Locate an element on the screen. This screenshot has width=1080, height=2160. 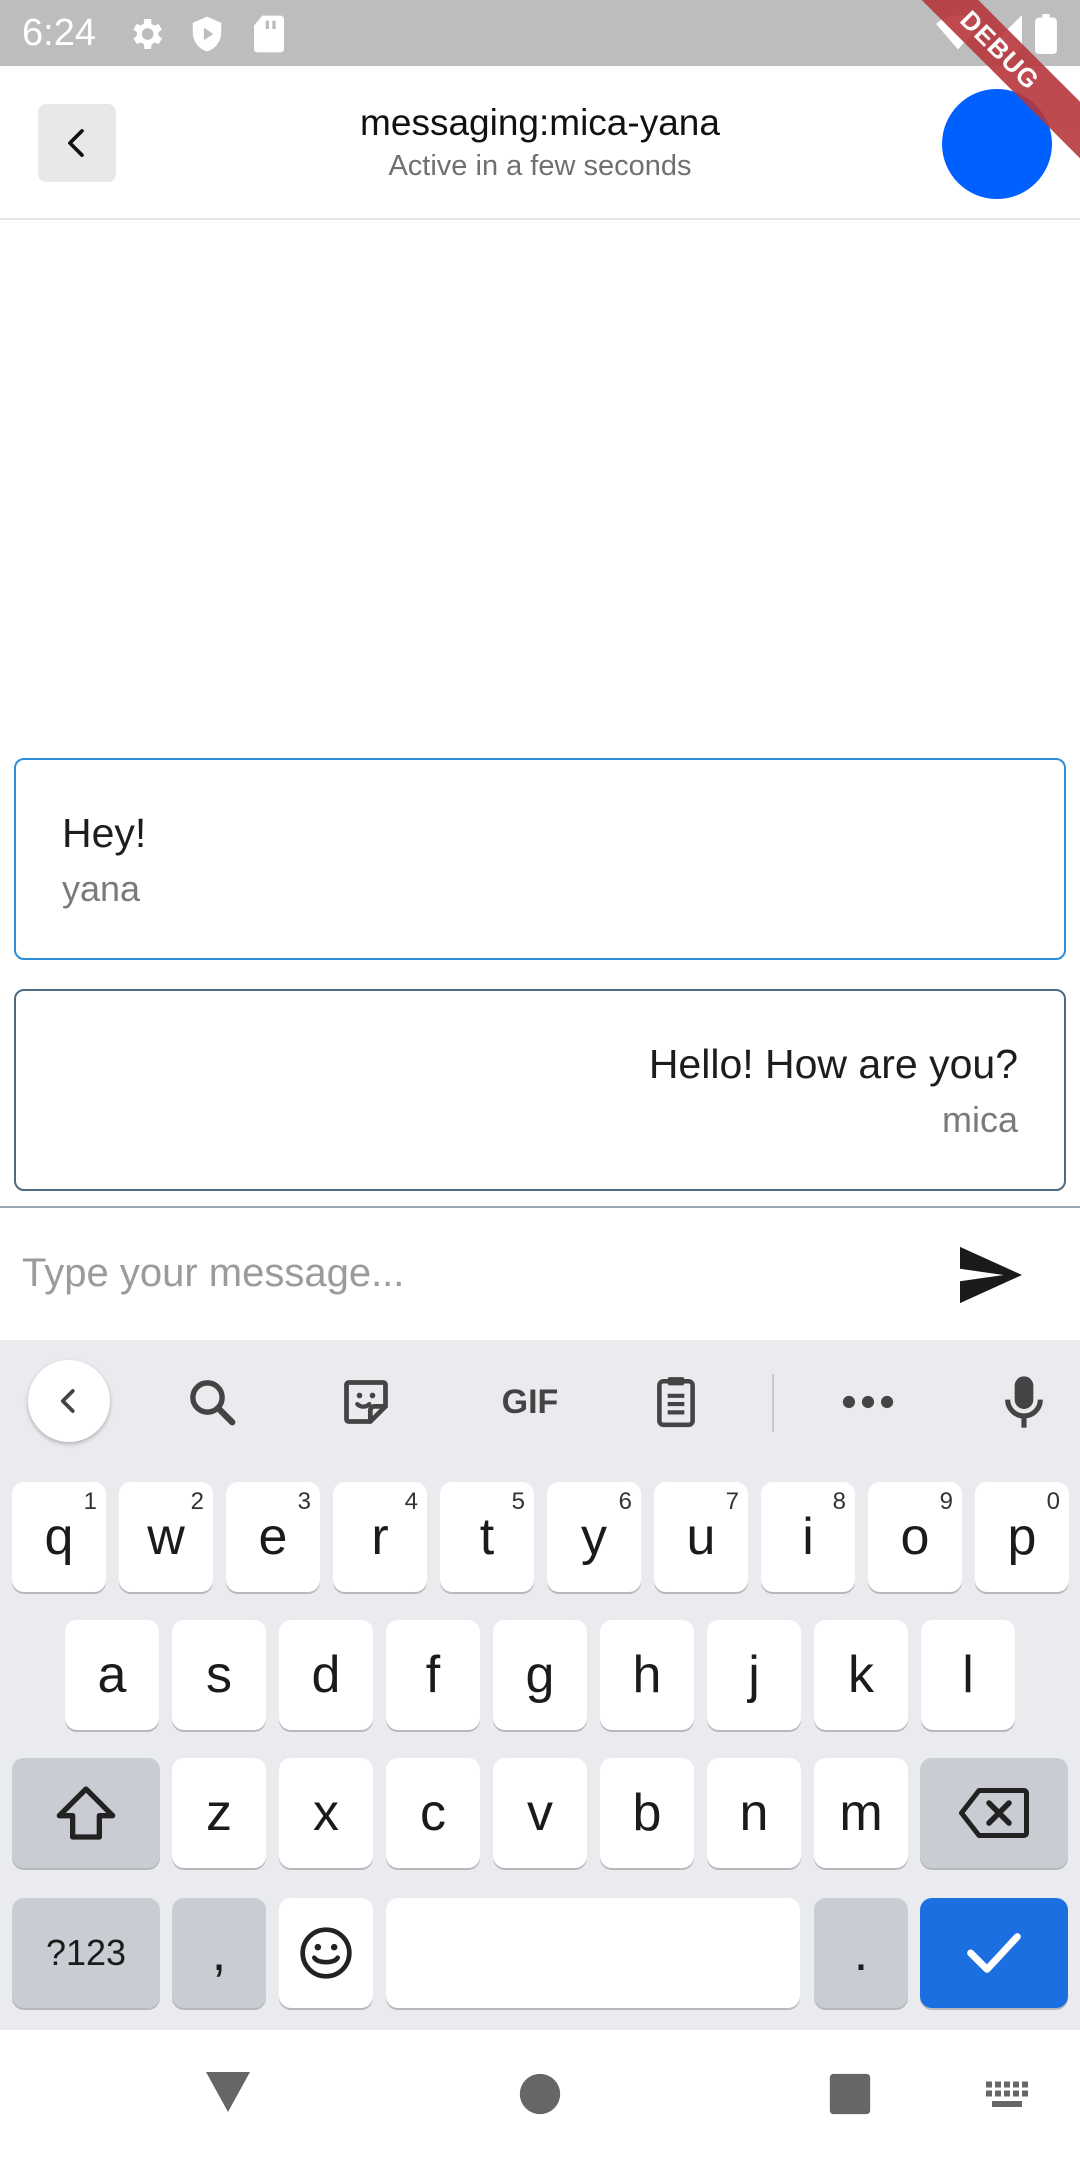
microphone-icon is located at coordinates (1024, 1402).